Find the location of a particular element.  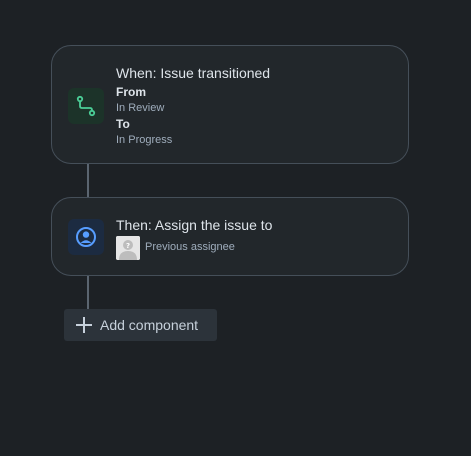

to-label: To is located at coordinates (123, 124).